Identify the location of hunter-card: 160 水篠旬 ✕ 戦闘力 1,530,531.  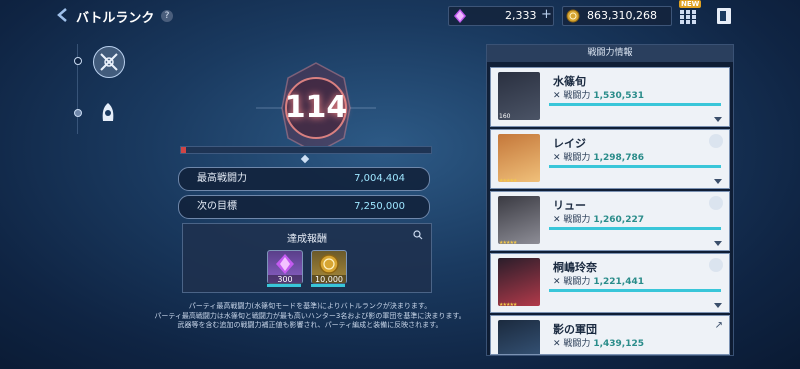
(610, 97).